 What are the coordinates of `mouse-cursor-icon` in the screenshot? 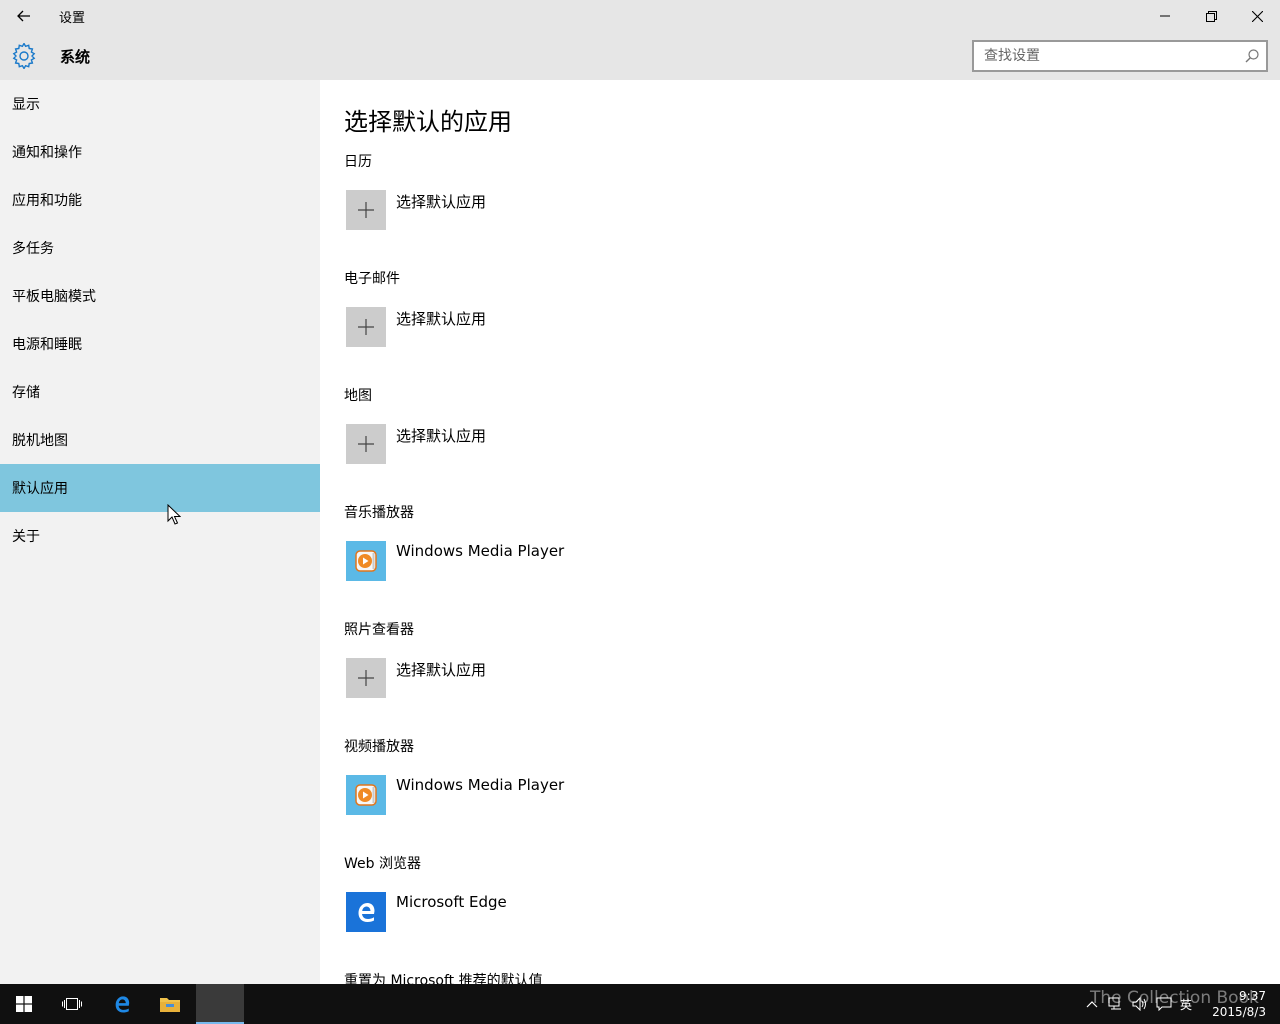 It's located at (174, 514).